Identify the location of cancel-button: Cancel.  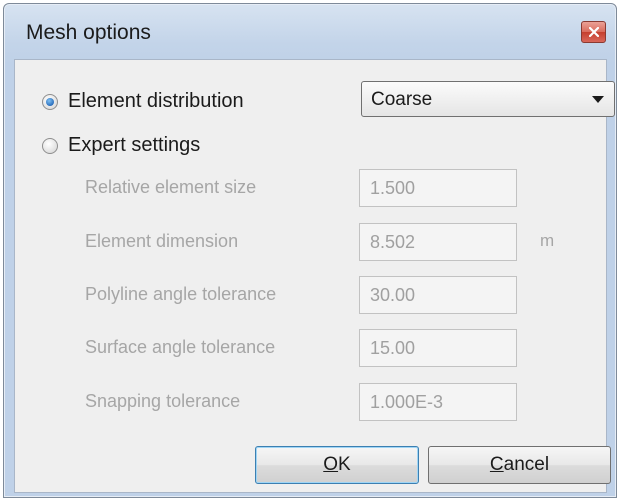
(519, 465).